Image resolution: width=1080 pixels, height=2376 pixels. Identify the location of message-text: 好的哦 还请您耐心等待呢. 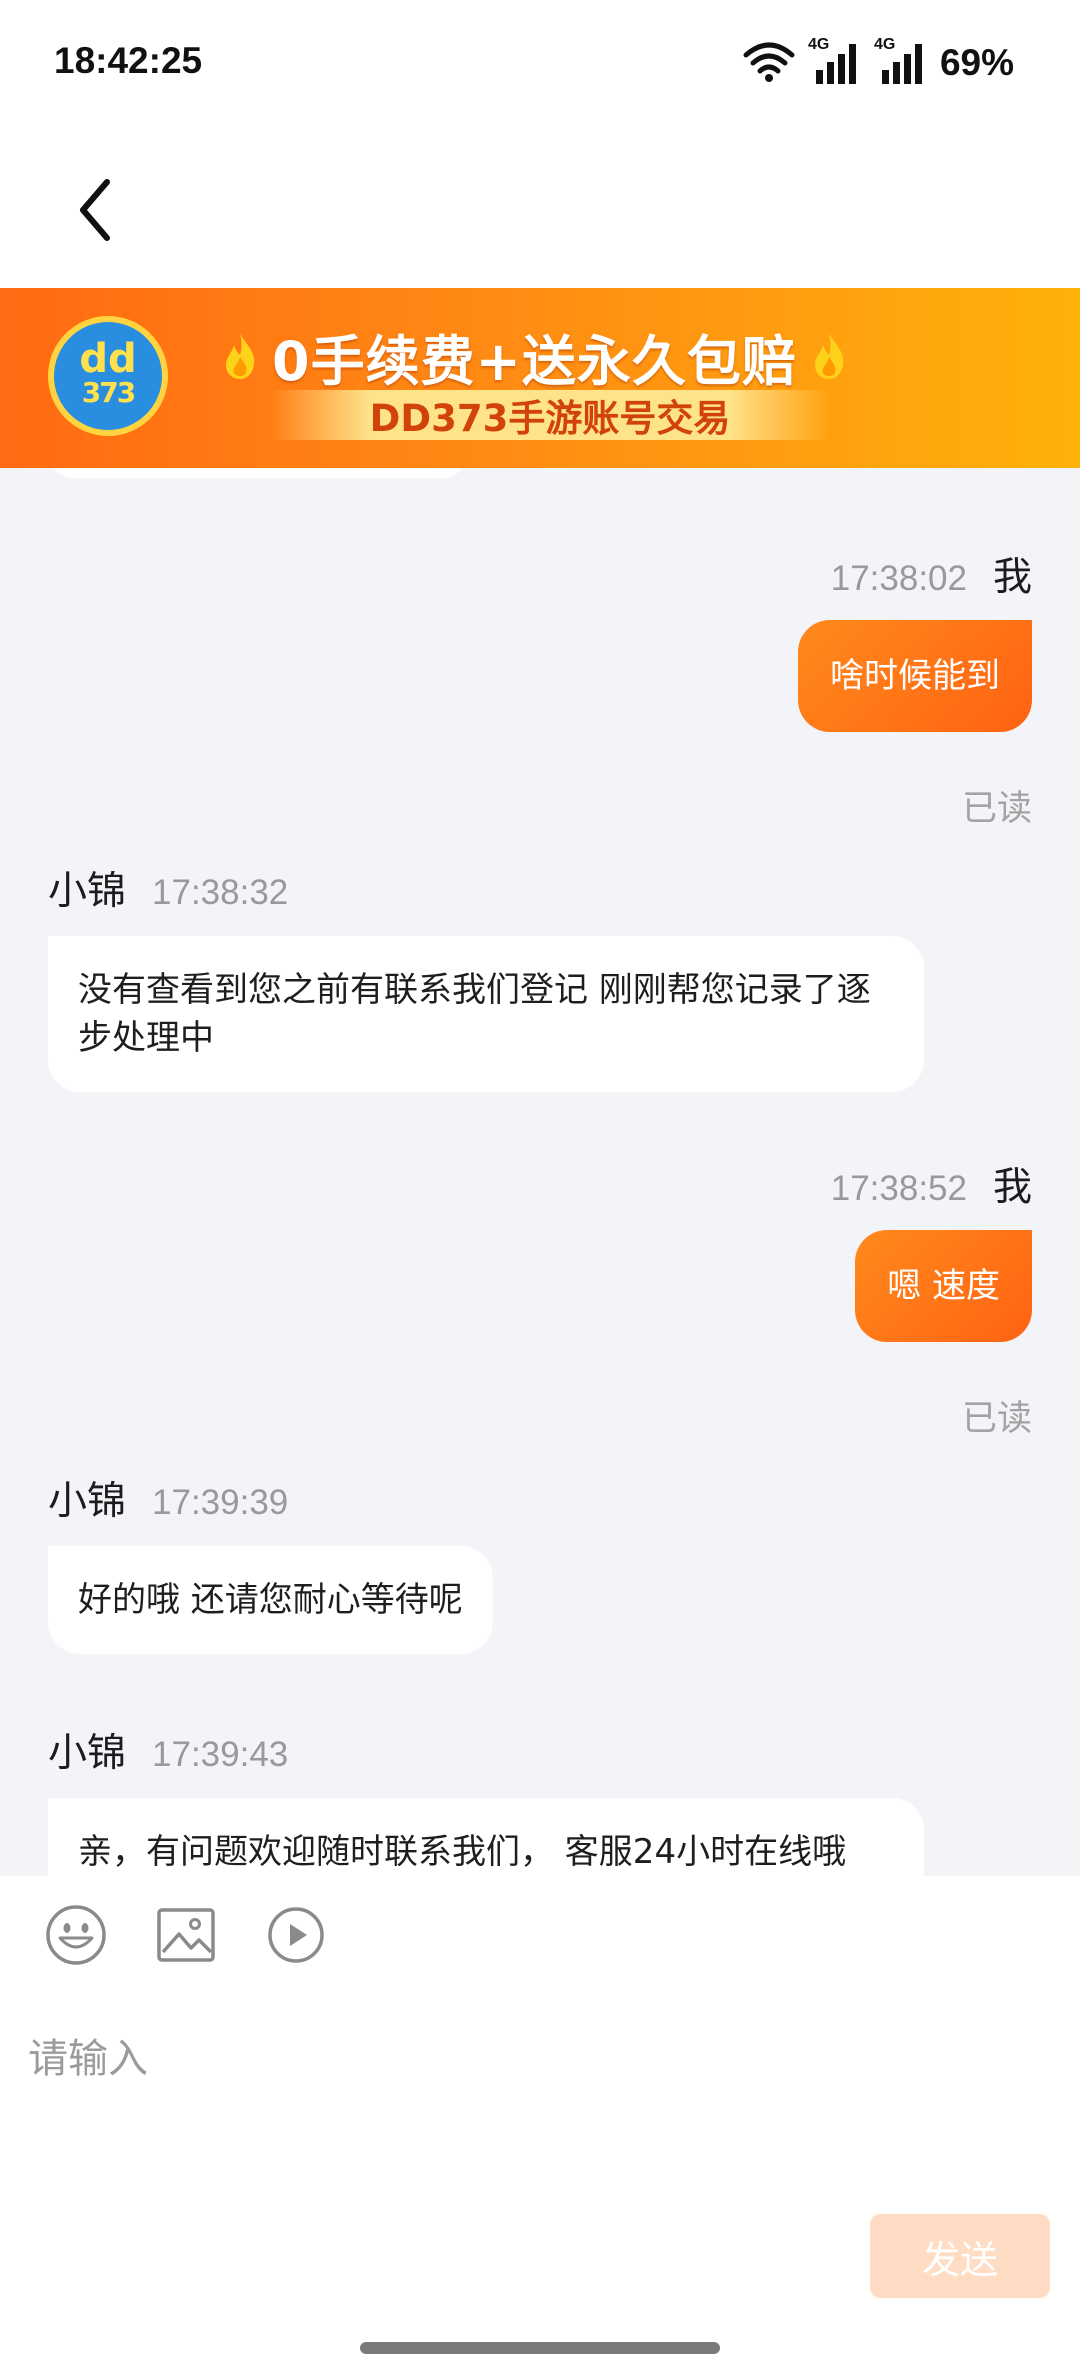
(270, 1600).